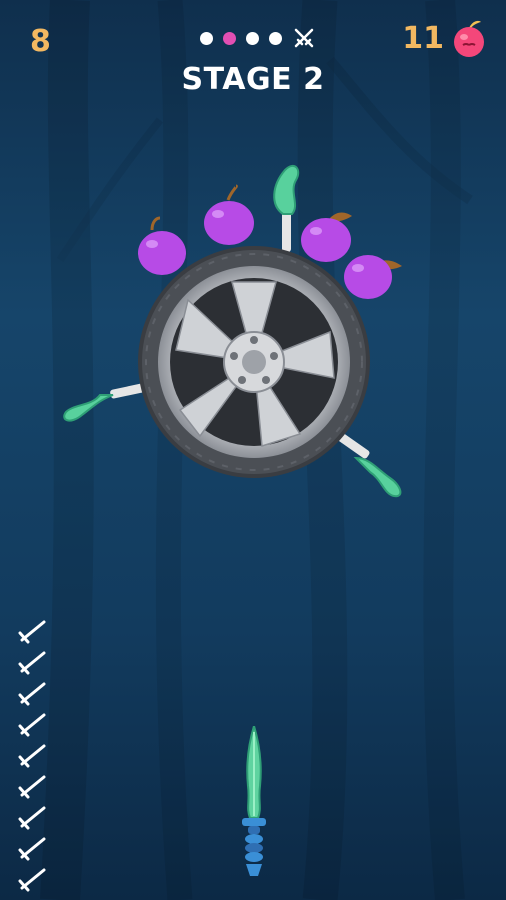  I want to click on remaining-knives-indicator, so click(34, 757).